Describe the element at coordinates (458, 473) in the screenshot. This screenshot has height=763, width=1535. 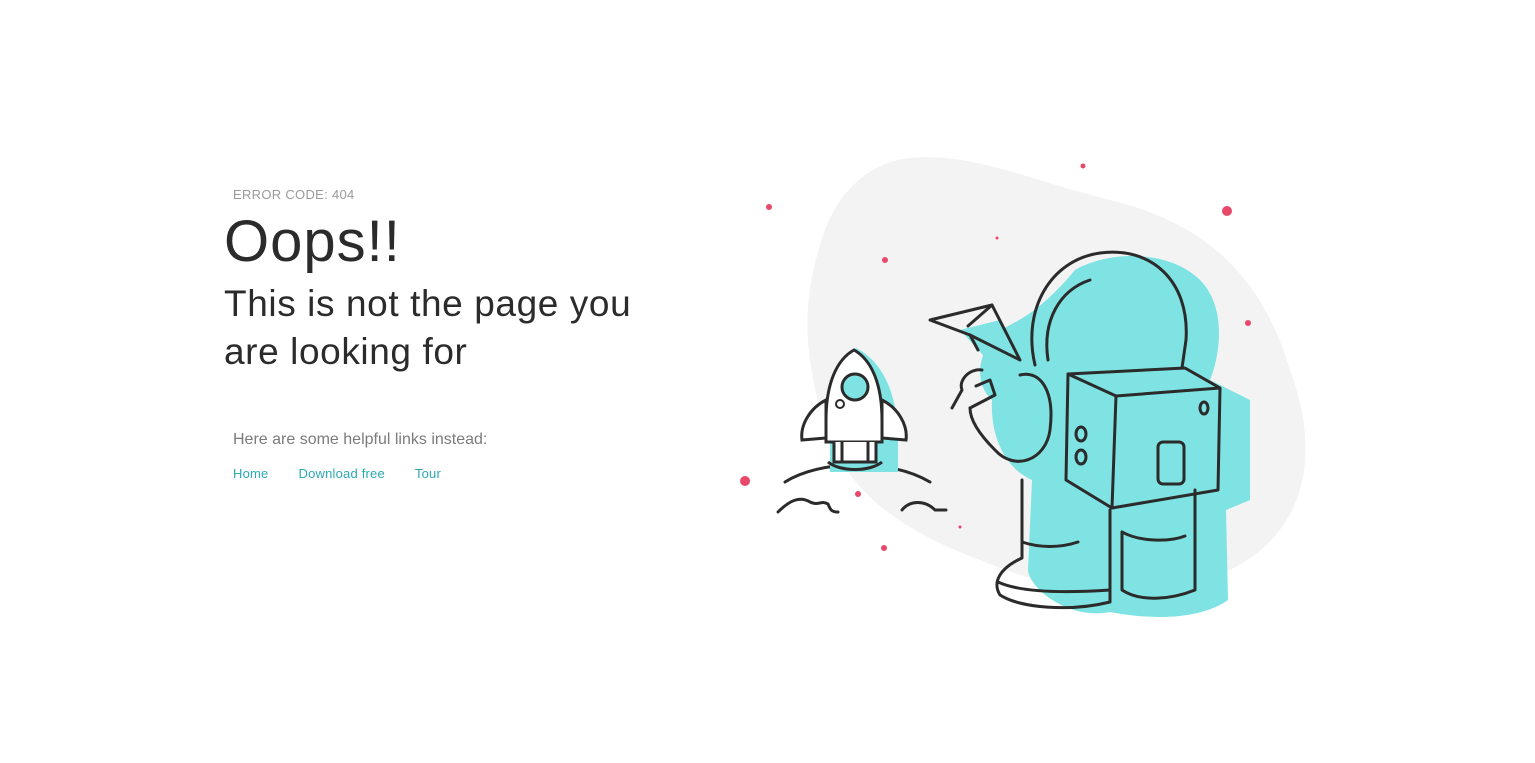
I see `helpful-links: Home Download free Tour` at that location.